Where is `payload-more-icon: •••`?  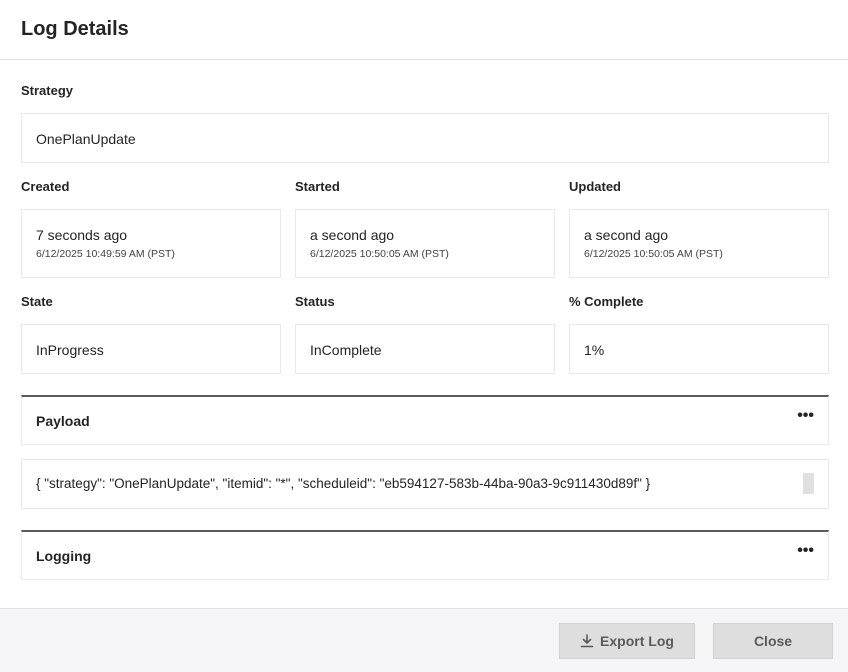 payload-more-icon: ••• is located at coordinates (805, 416).